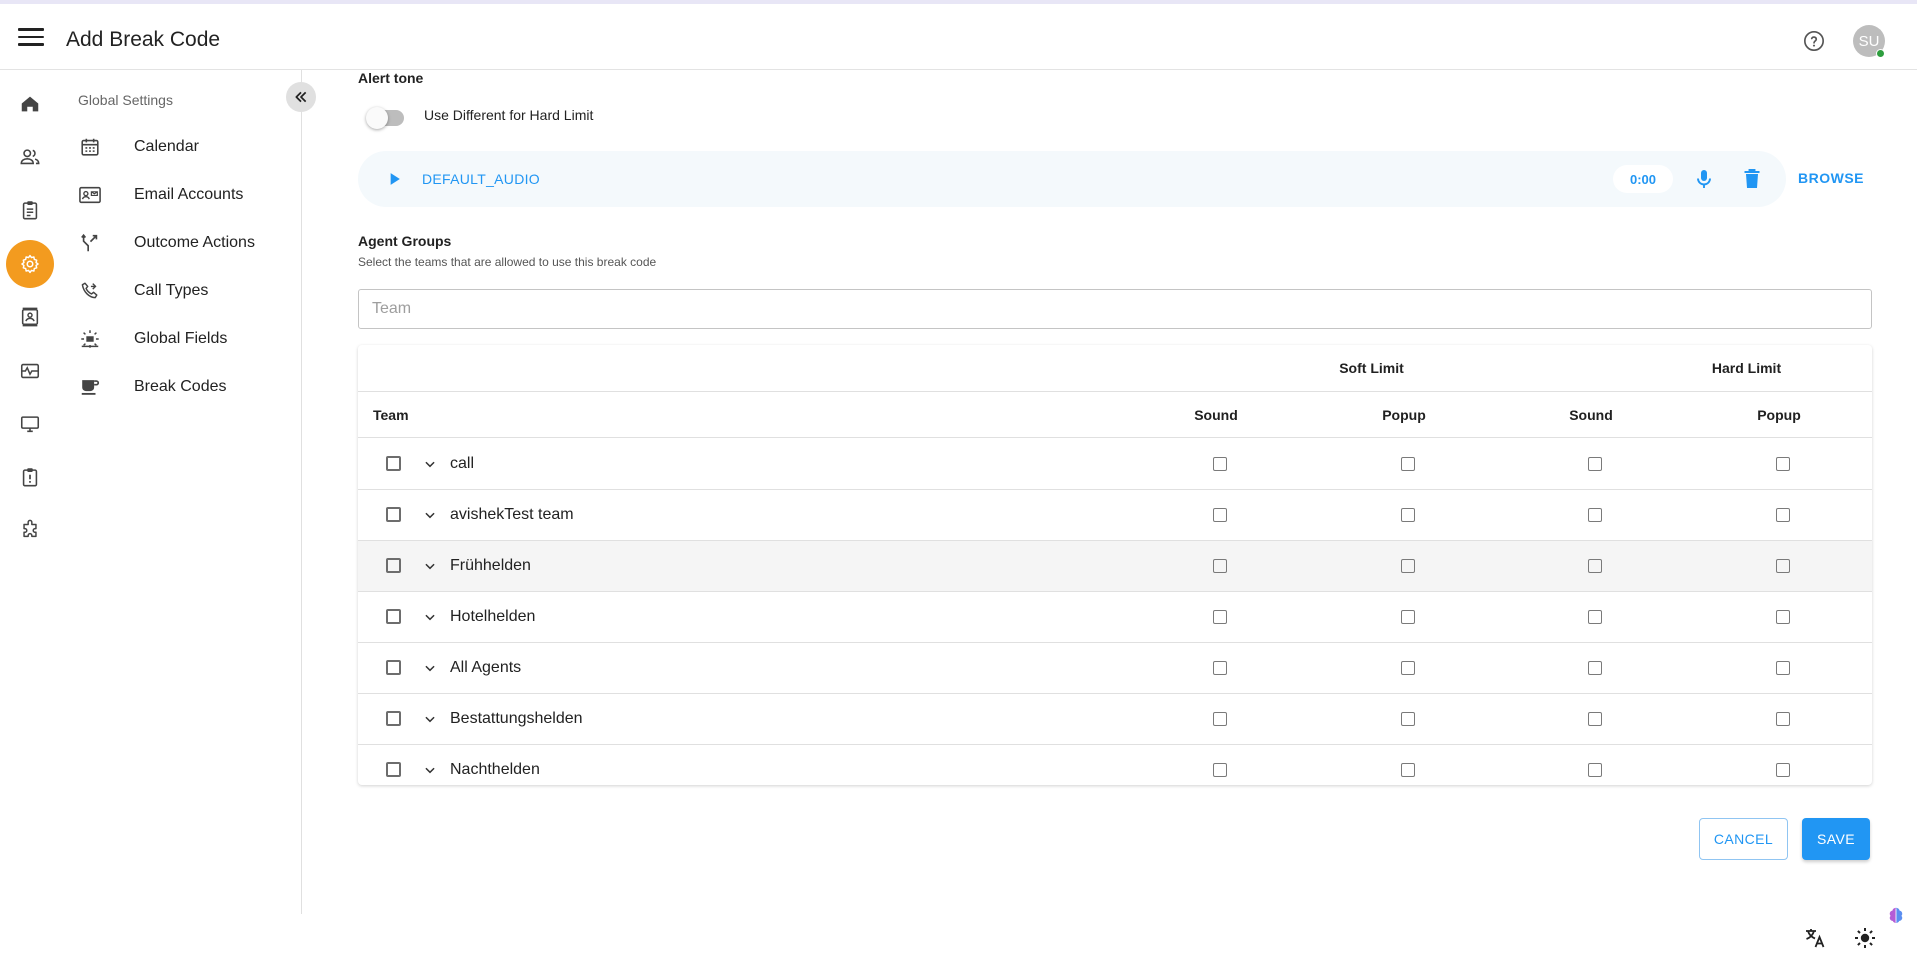 The width and height of the screenshot is (1917, 963). Describe the element at coordinates (1814, 41) in the screenshot. I see `help-icon` at that location.